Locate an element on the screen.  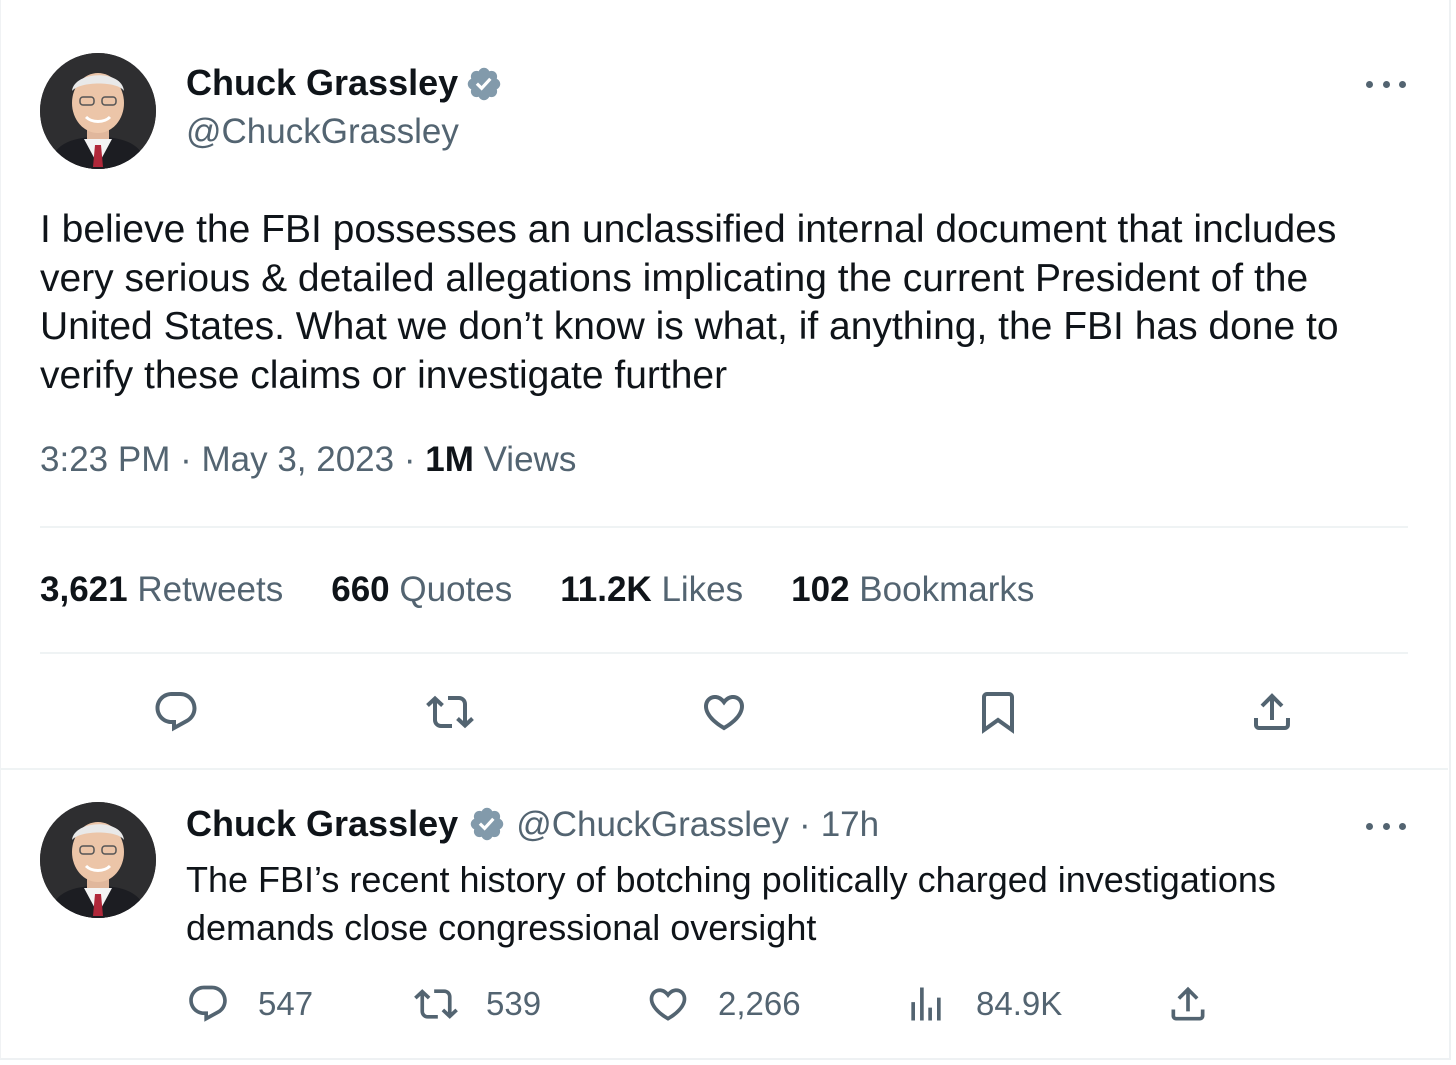
quotes-label: Quotes is located at coordinates (456, 589).